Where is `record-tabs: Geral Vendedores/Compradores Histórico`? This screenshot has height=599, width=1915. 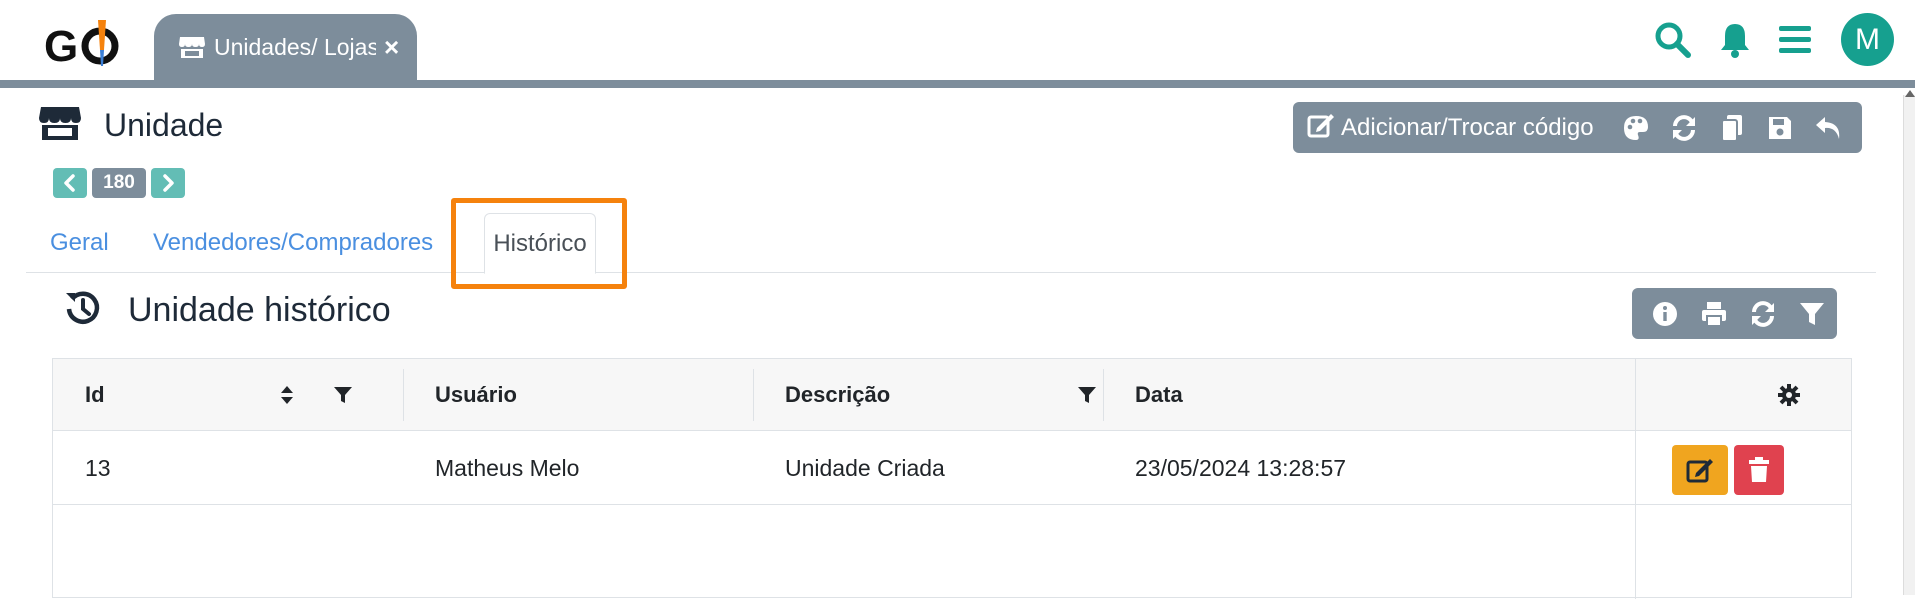 record-tabs: Geral Vendedores/Compradores Histórico is located at coordinates (951, 243).